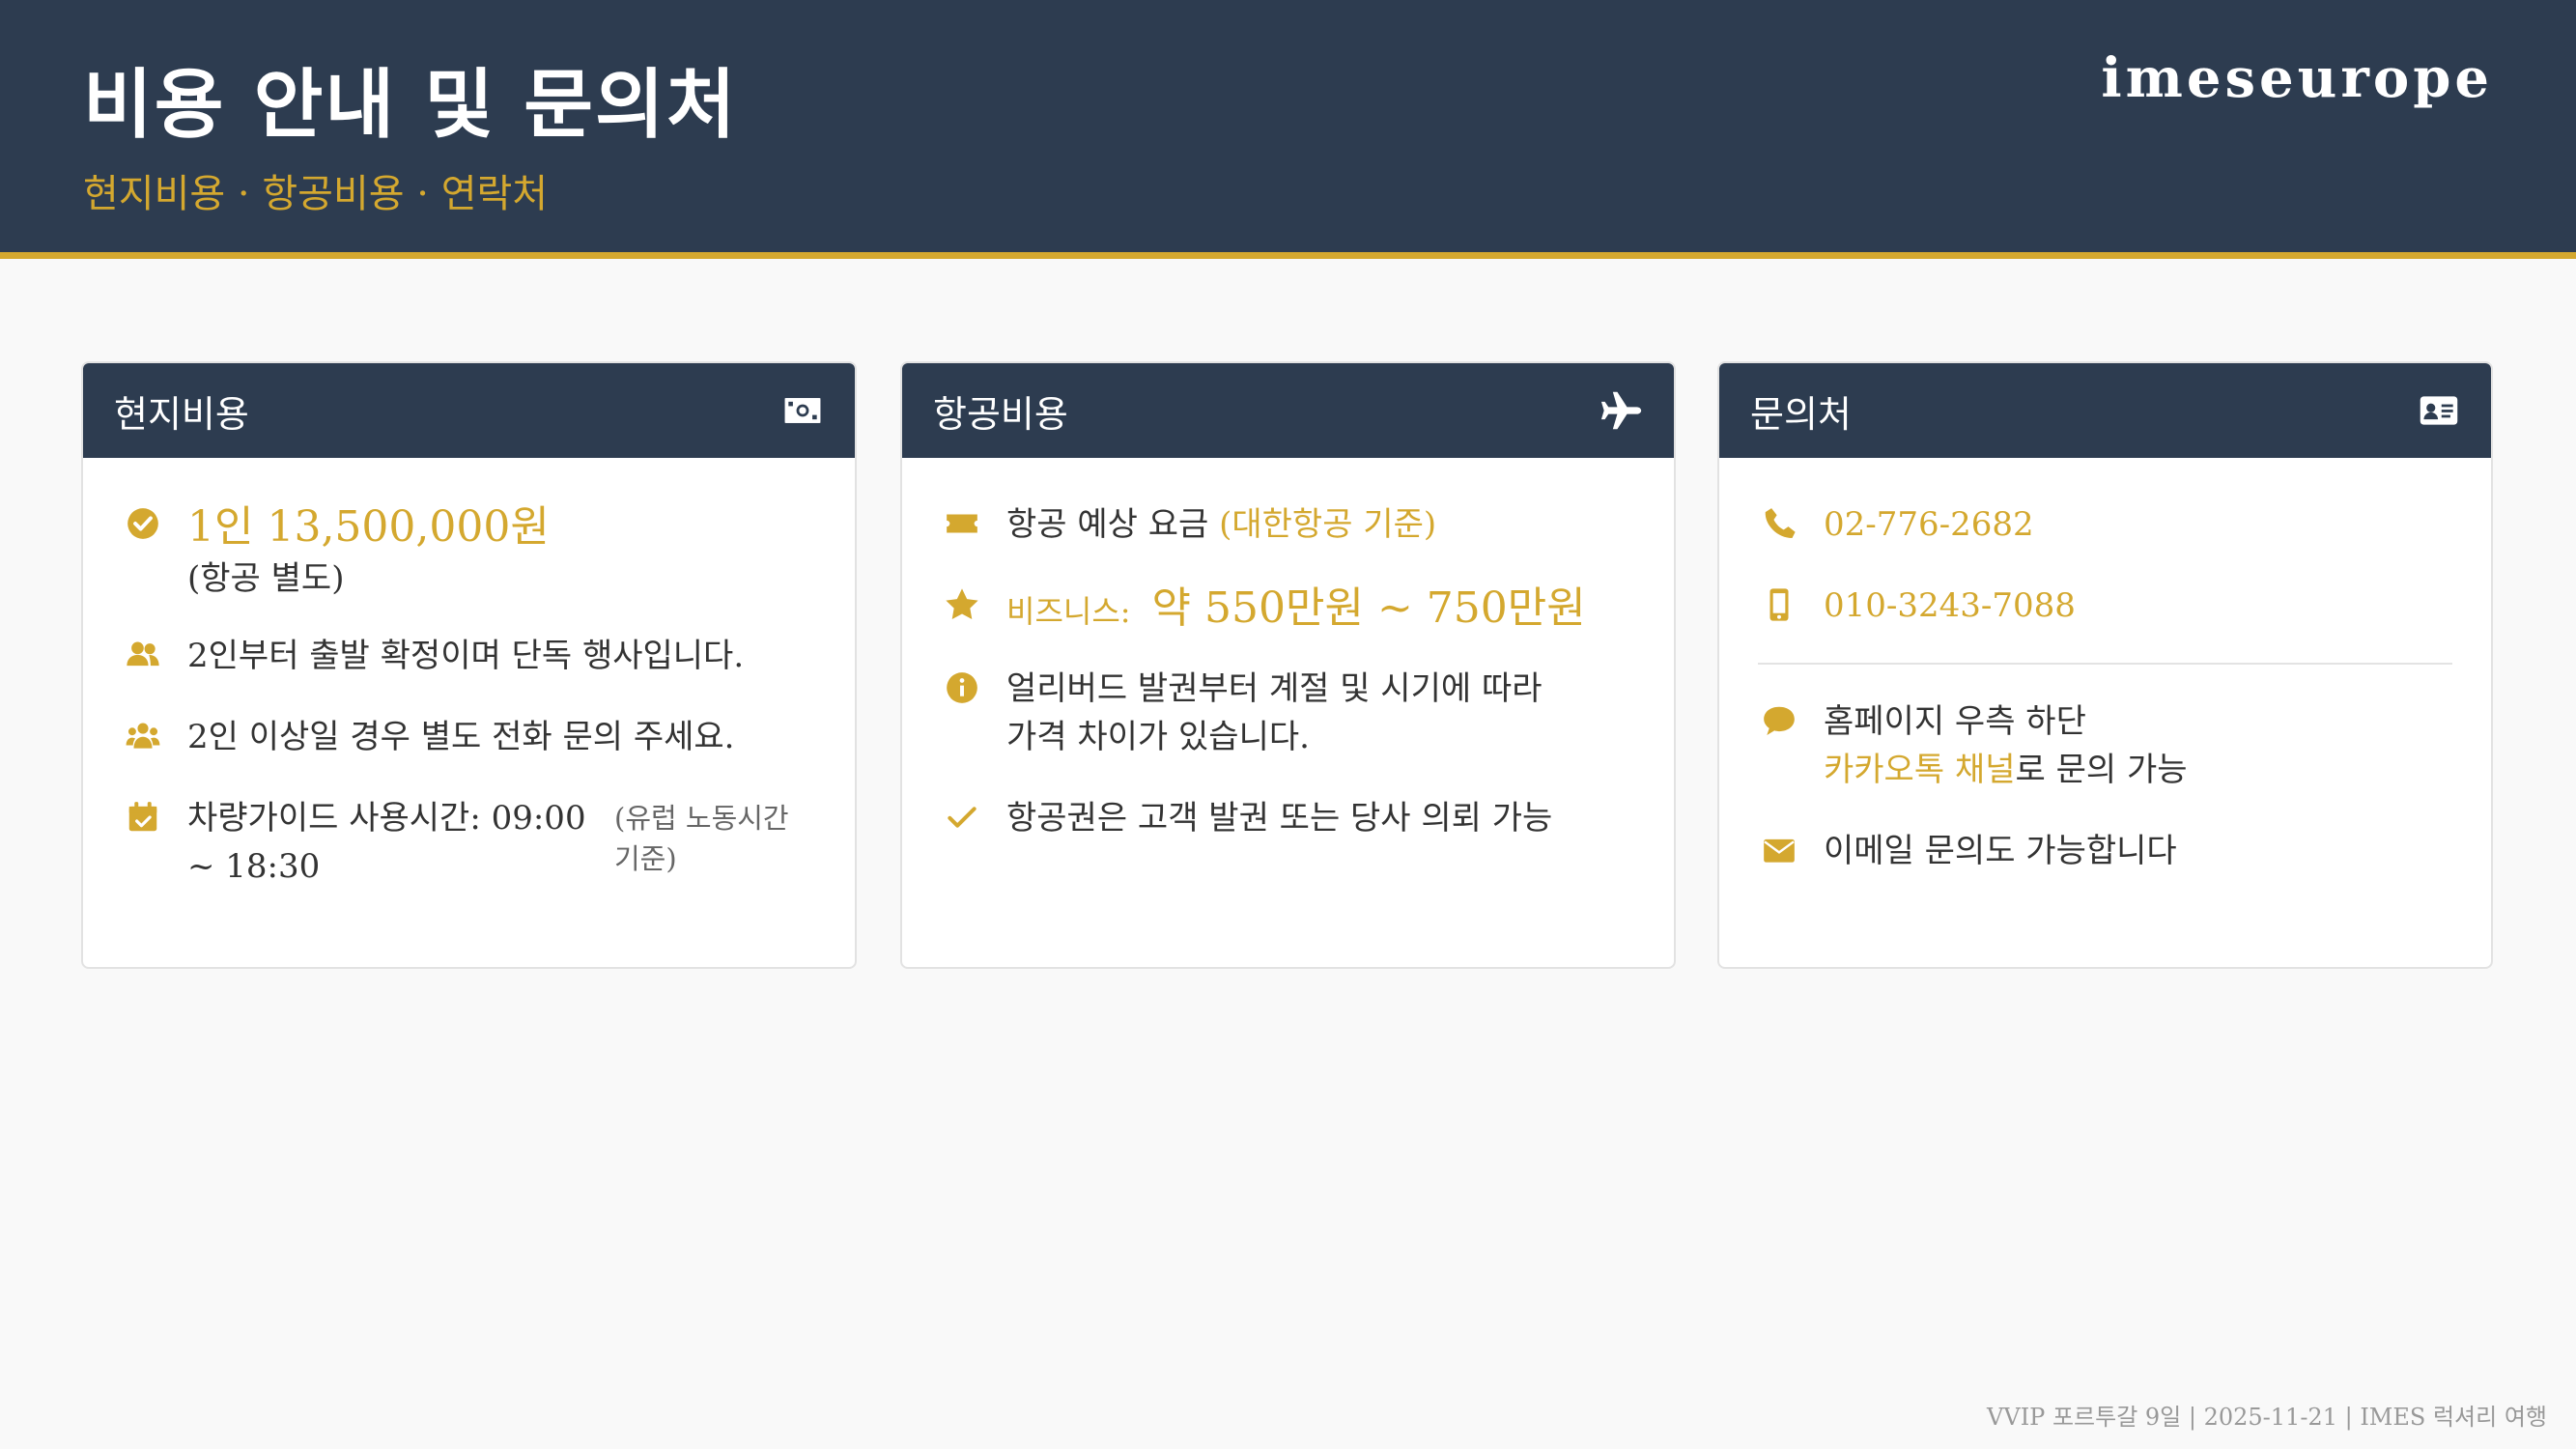 Image resolution: width=2576 pixels, height=1449 pixels. Describe the element at coordinates (1158, 737) in the screenshot. I see `price-note-line-2: 가격 차이가 있습니다.` at that location.